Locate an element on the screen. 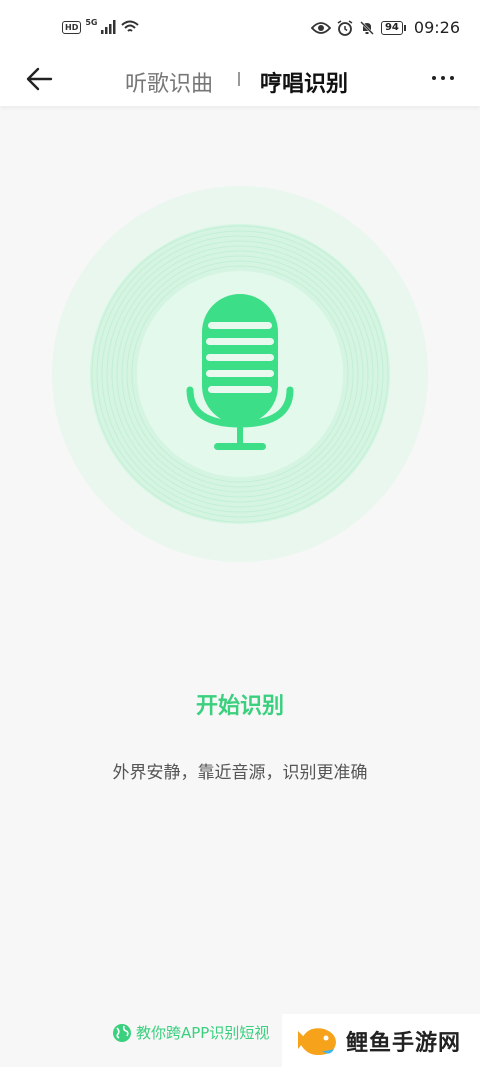 This screenshot has width=480, height=1067. clock: 09:26 is located at coordinates (436, 27).